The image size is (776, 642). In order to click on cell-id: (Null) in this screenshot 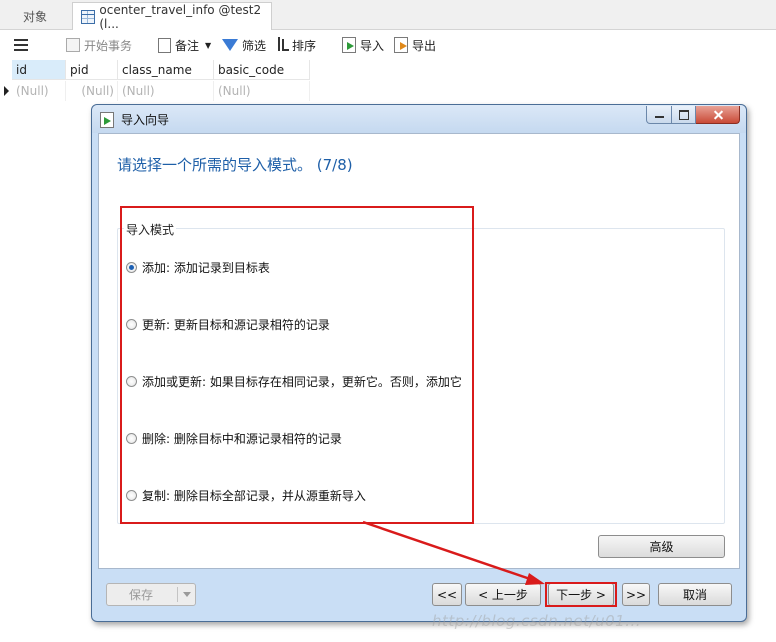, I will do `click(39, 91)`.